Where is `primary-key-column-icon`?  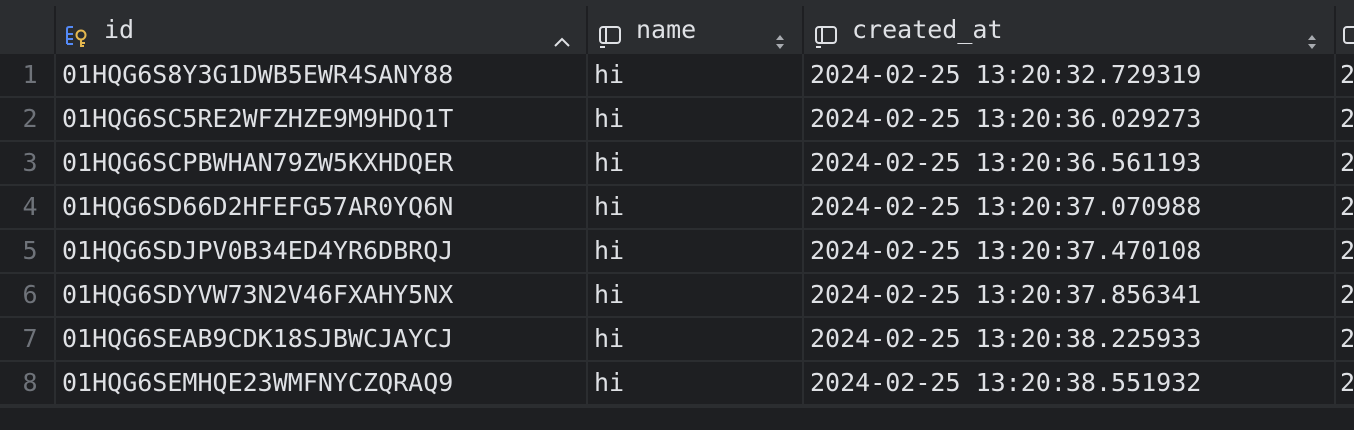
primary-key-column-icon is located at coordinates (78, 32).